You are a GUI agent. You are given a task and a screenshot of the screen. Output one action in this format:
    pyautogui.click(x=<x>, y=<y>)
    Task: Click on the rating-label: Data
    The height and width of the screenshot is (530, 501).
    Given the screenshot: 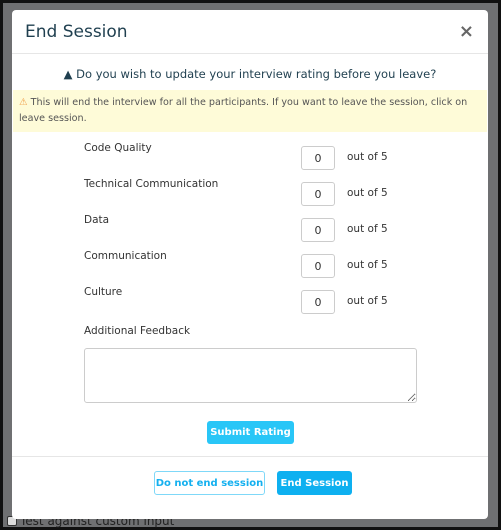 What is the action you would take?
    pyautogui.click(x=97, y=220)
    